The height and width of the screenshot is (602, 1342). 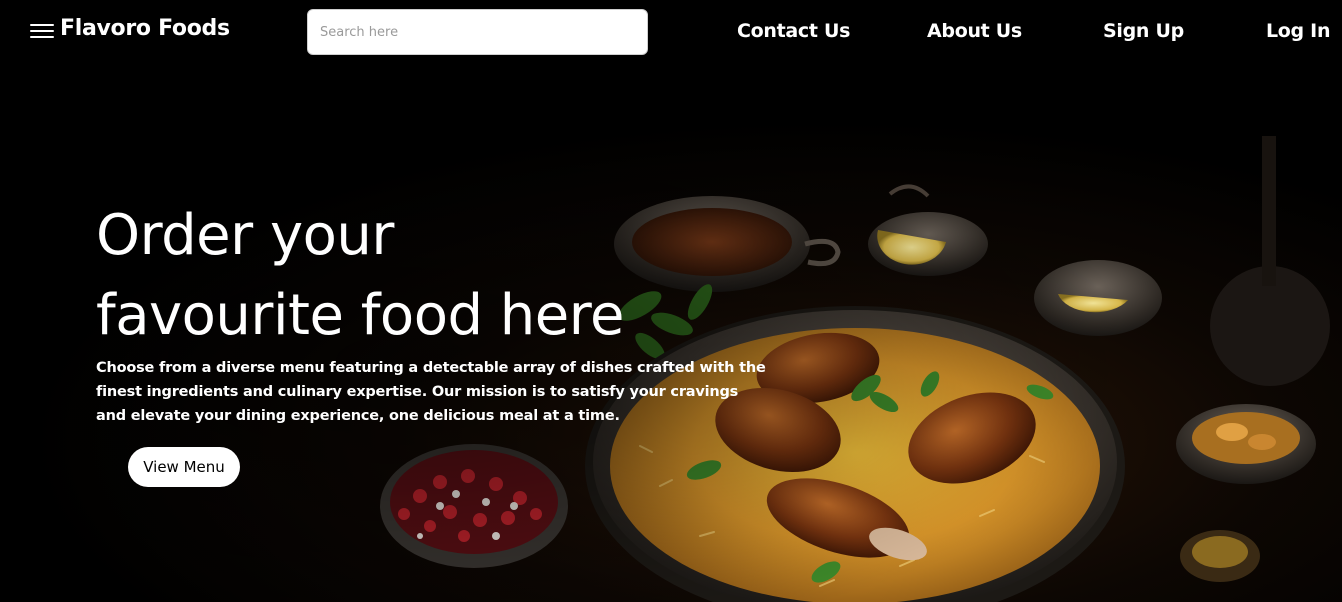 I want to click on hero-headline: Order your favourite food here, so click(x=436, y=276).